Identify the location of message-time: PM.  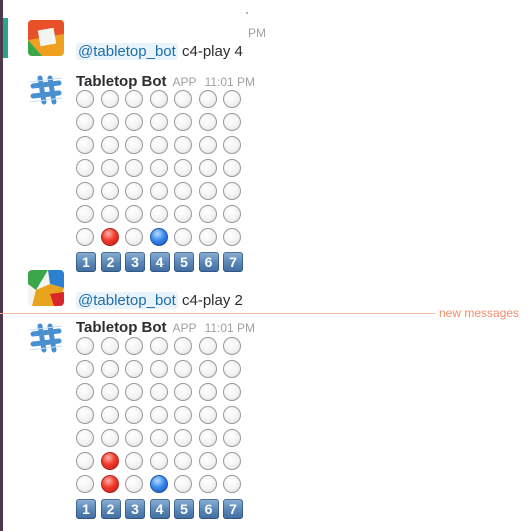
(257, 33).